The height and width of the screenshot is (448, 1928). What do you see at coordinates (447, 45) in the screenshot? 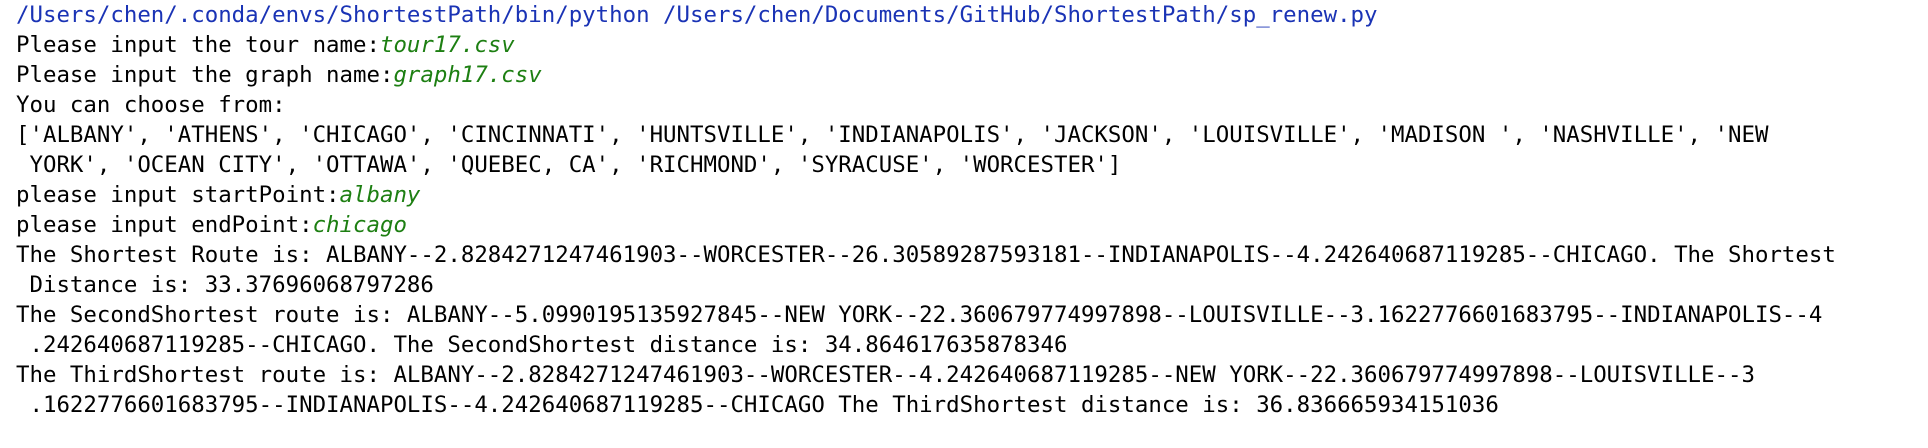
I see `tour-input: tour17.csv` at bounding box center [447, 45].